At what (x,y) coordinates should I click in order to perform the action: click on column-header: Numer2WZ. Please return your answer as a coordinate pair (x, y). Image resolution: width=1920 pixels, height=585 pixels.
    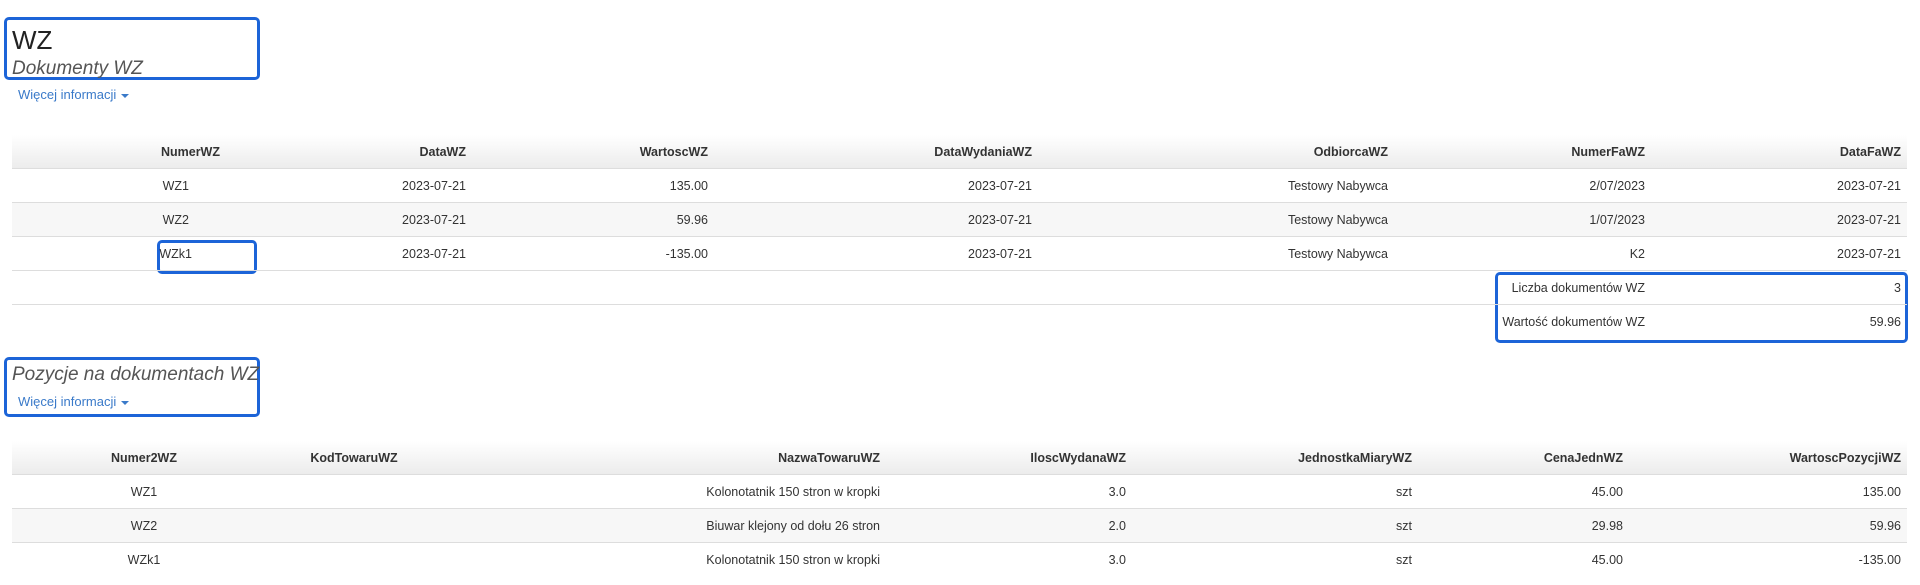
    Looking at the image, I should click on (144, 458).